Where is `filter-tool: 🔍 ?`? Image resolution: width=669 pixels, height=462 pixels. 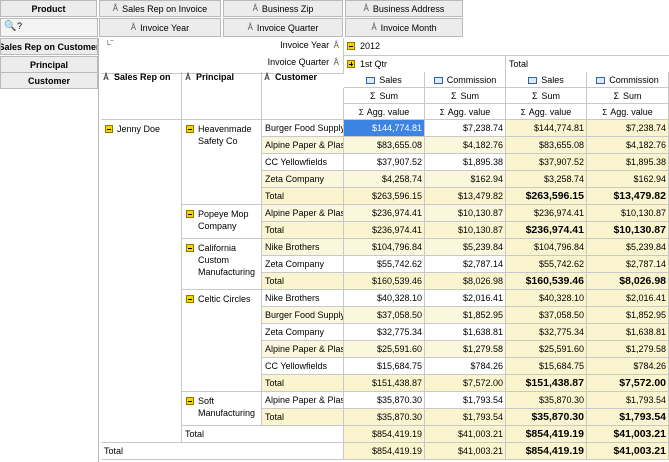
filter-tool: 🔍 ? is located at coordinates (49, 27).